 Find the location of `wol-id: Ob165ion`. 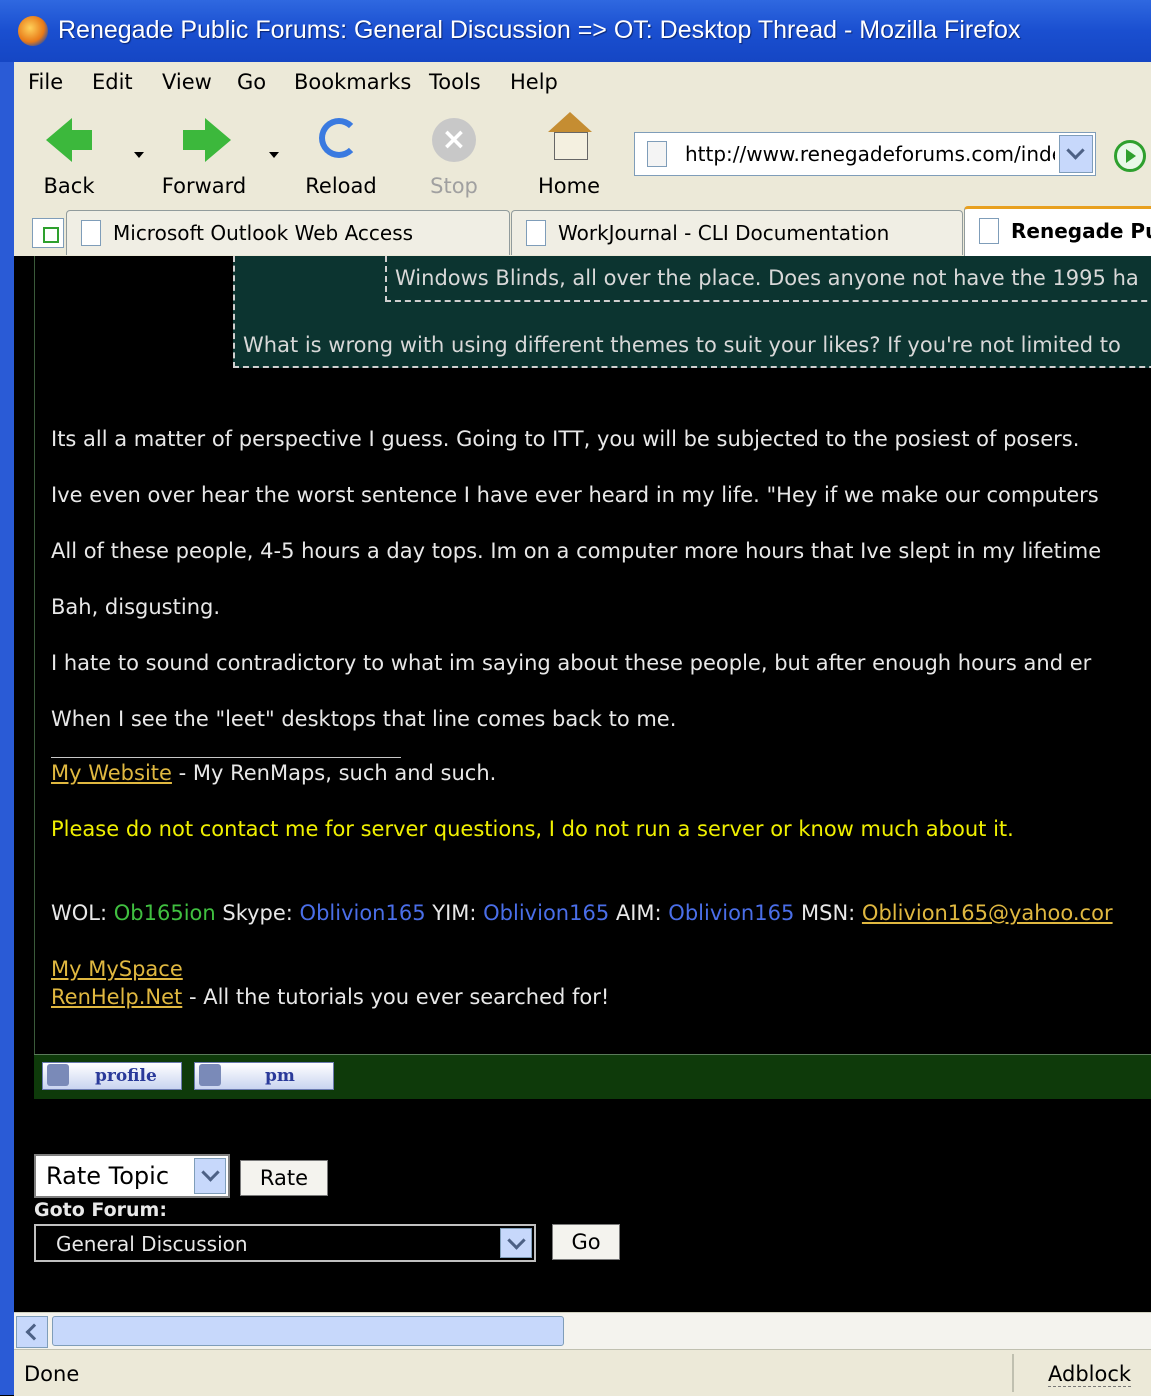

wol-id: Ob165ion is located at coordinates (164, 913).